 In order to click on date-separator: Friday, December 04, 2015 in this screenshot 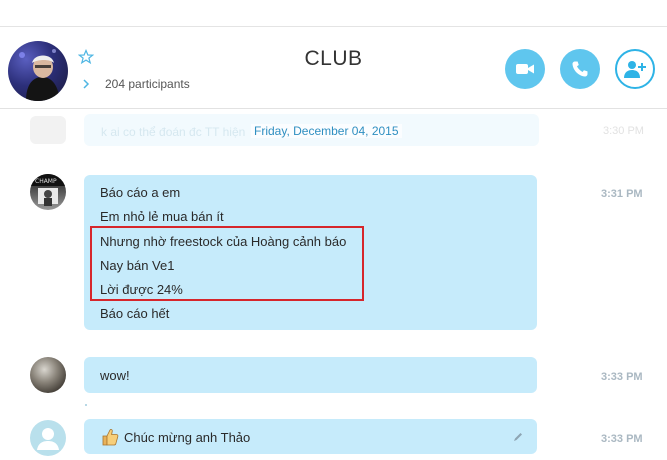, I will do `click(326, 131)`.